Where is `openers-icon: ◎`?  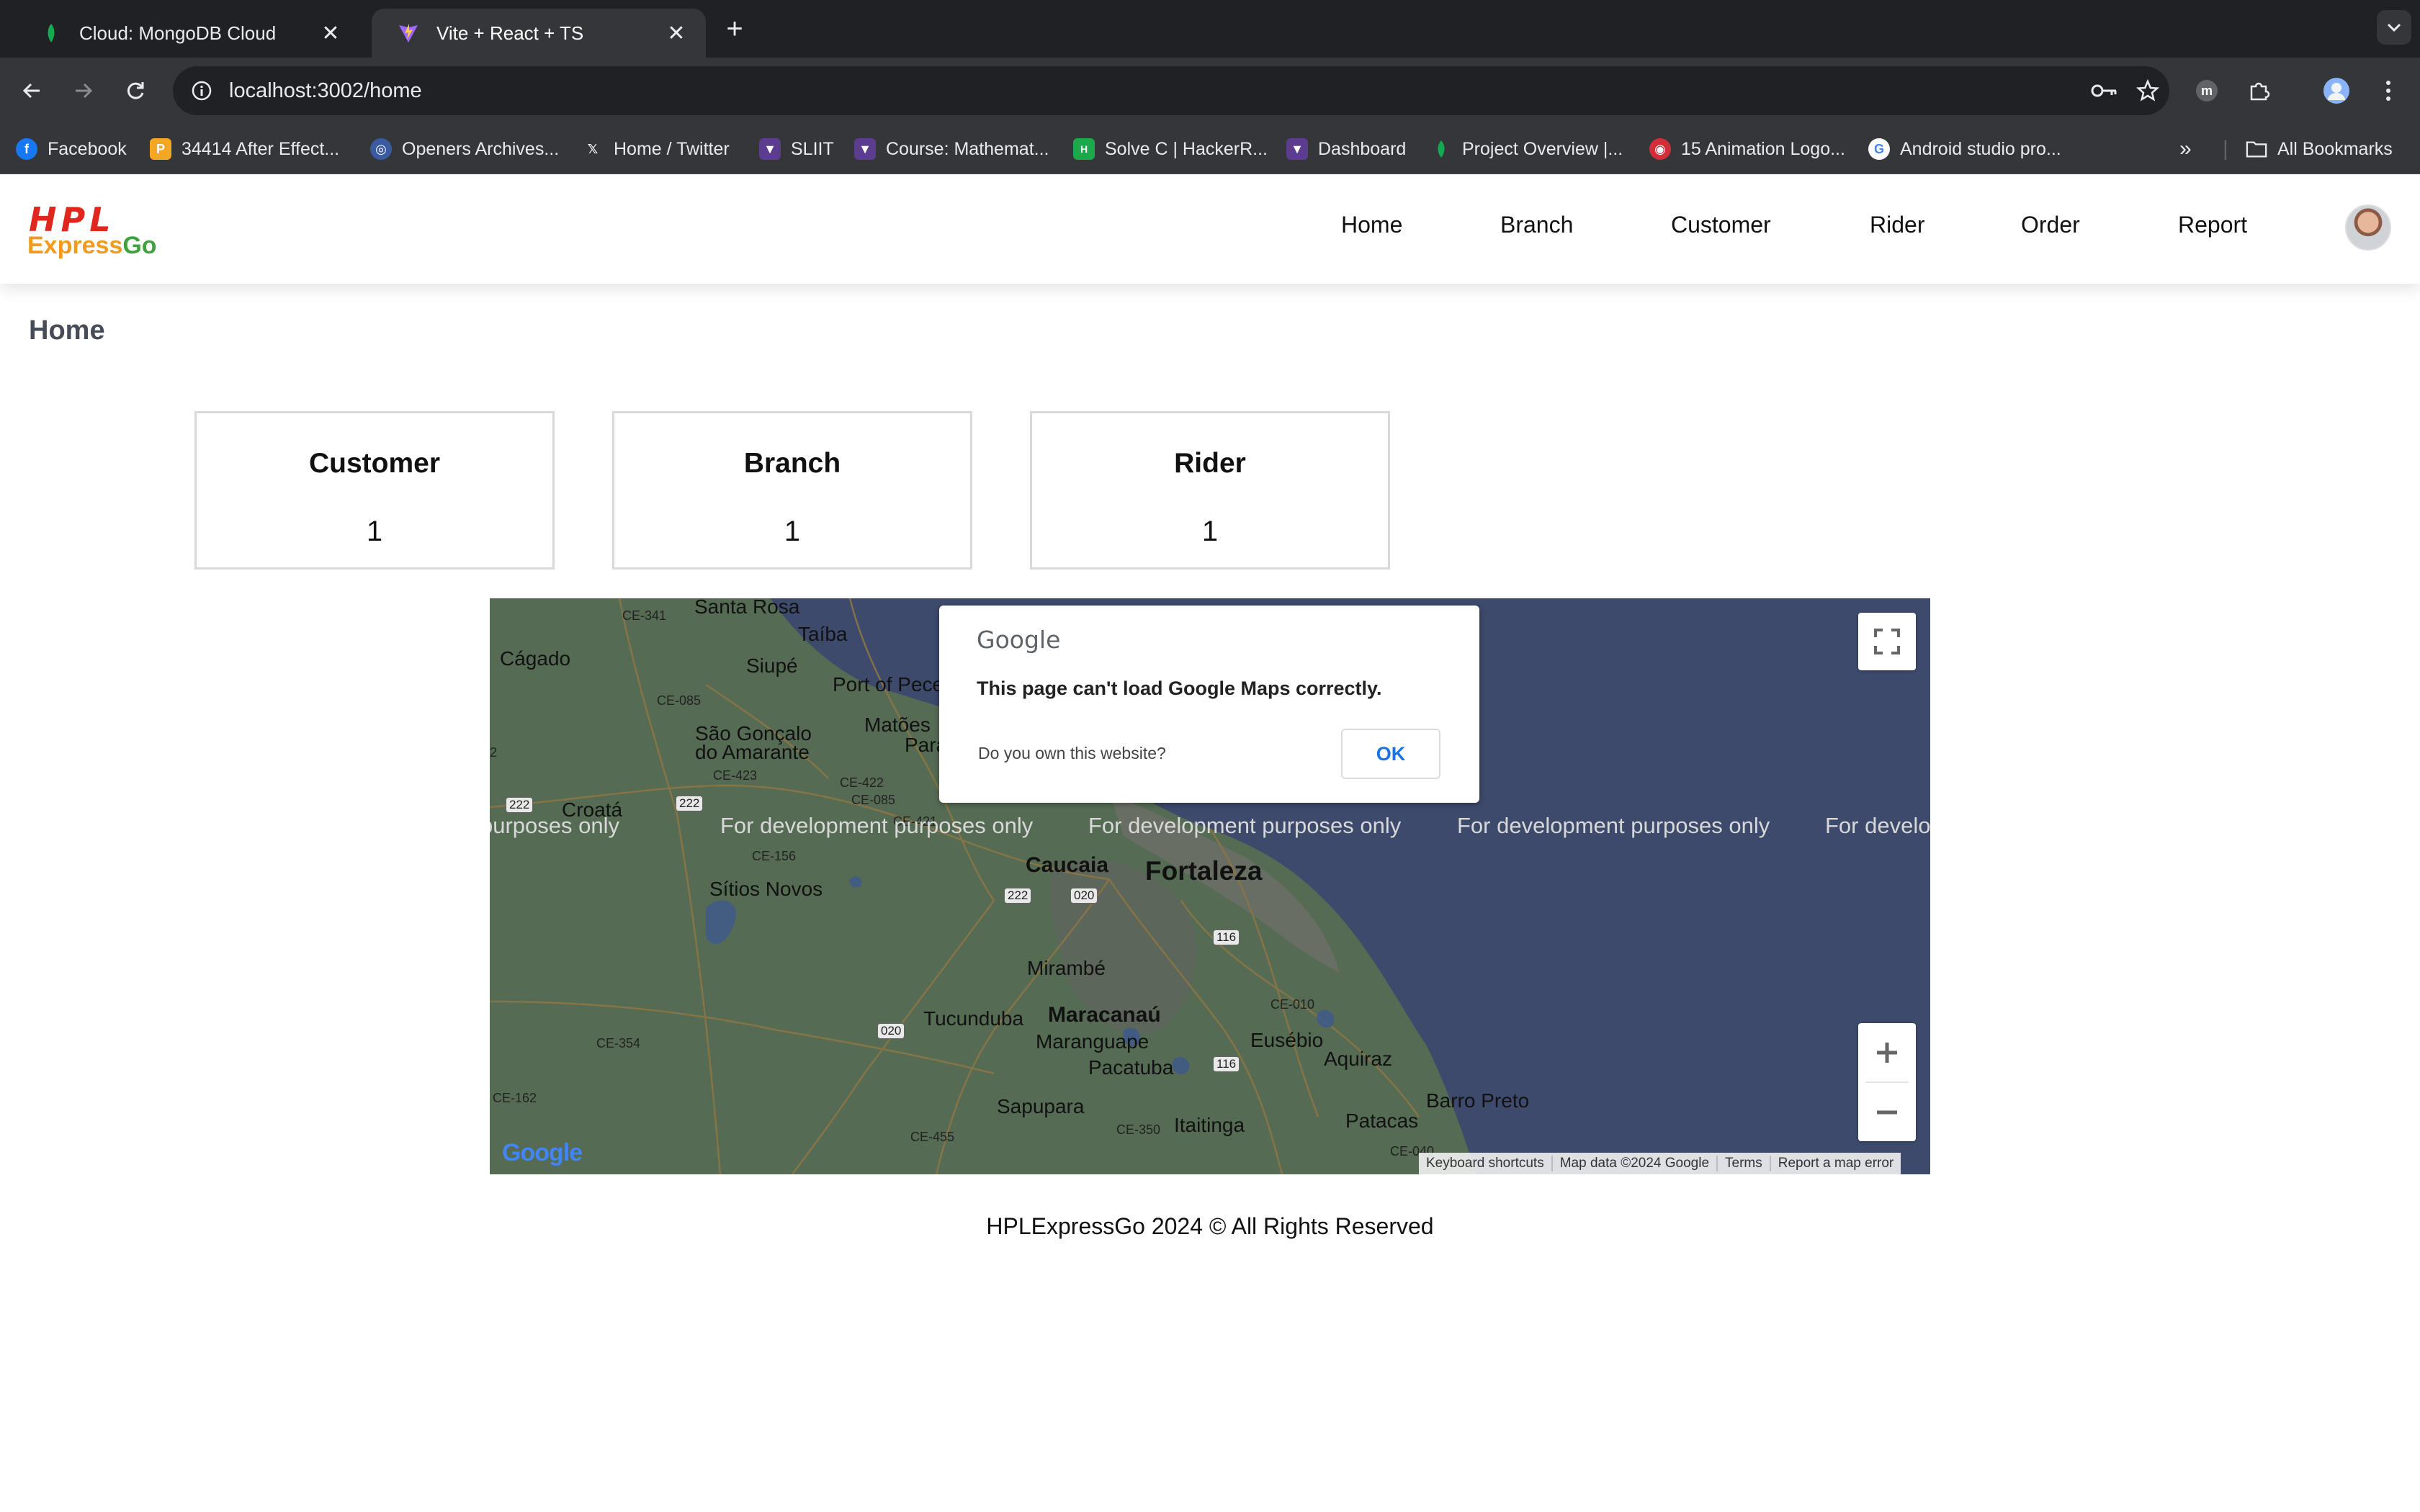 openers-icon: ◎ is located at coordinates (381, 149).